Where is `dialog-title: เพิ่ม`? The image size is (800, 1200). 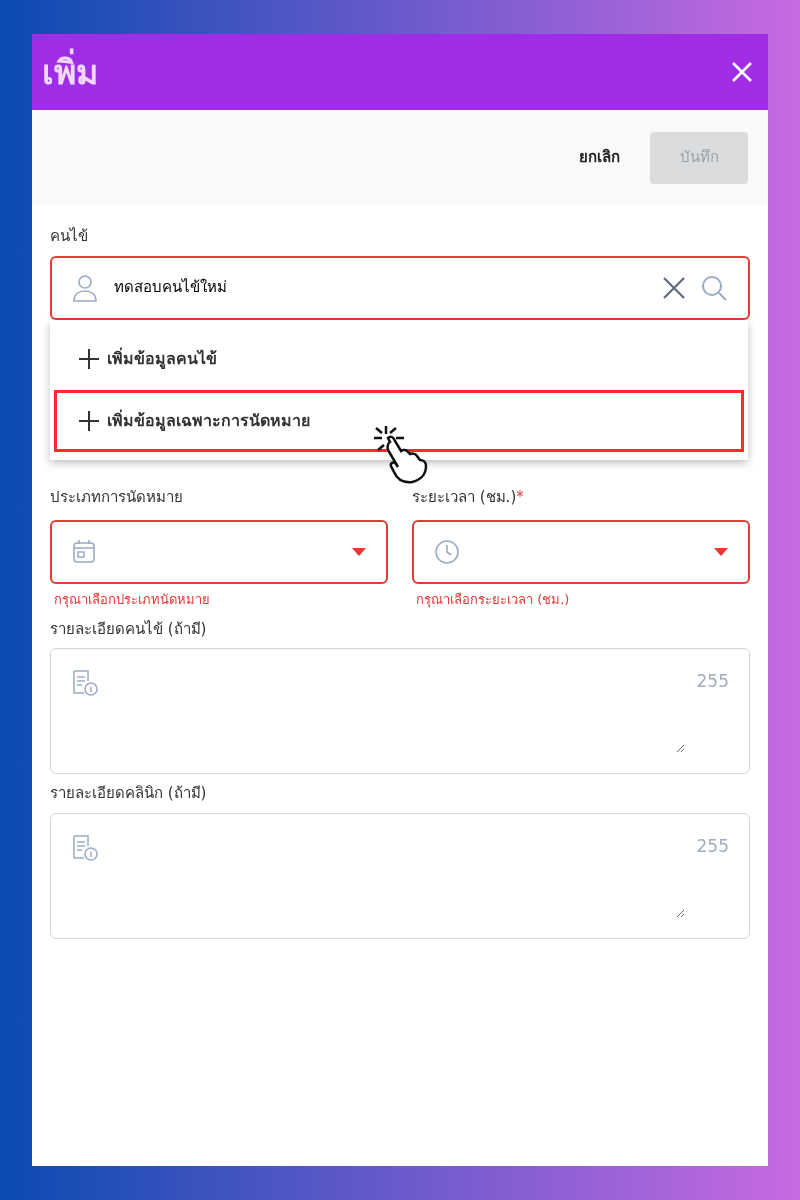
dialog-title: เพิ่ม is located at coordinates (70, 72).